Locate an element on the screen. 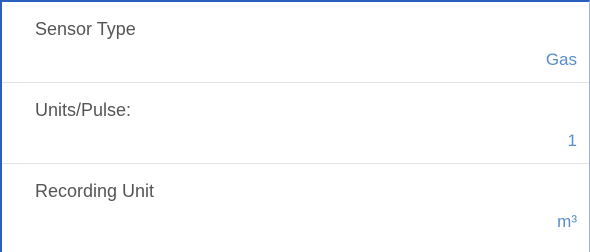 The width and height of the screenshot is (590, 252). setting-label: Units/Pulse: is located at coordinates (83, 110).